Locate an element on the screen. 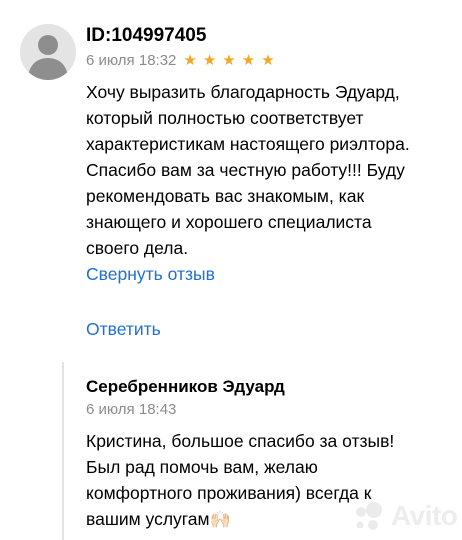 The image size is (462, 540). review-text-line: который полностью соответствует is located at coordinates (225, 118).